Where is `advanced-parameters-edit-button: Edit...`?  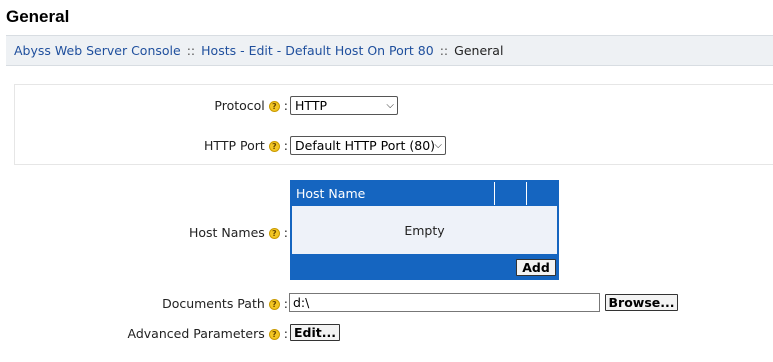 advanced-parameters-edit-button: Edit... is located at coordinates (315, 332).